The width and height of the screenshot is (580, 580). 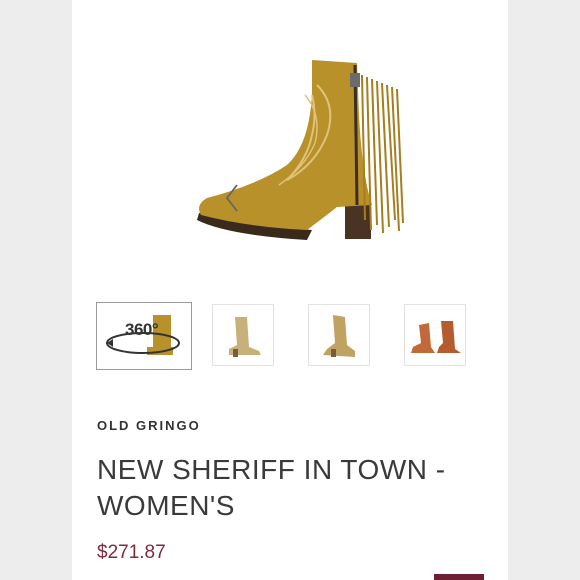 I want to click on product-title: NEW SHERIFF IN TOWN - WOMEN'S, so click(x=271, y=487).